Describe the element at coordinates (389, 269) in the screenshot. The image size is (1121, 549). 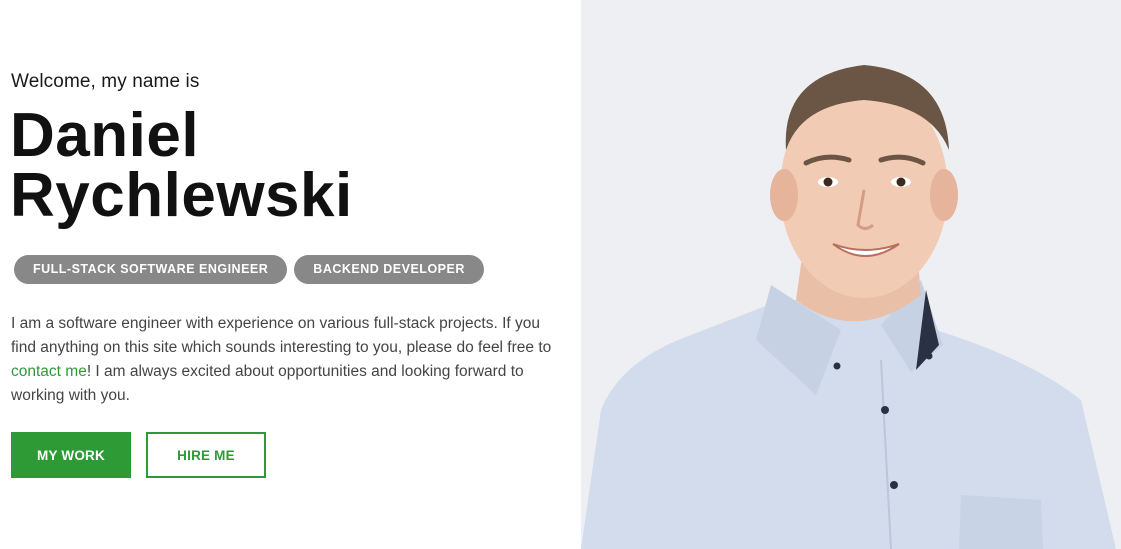
I see `tag-backend: BACKEND DEVELOPER` at that location.